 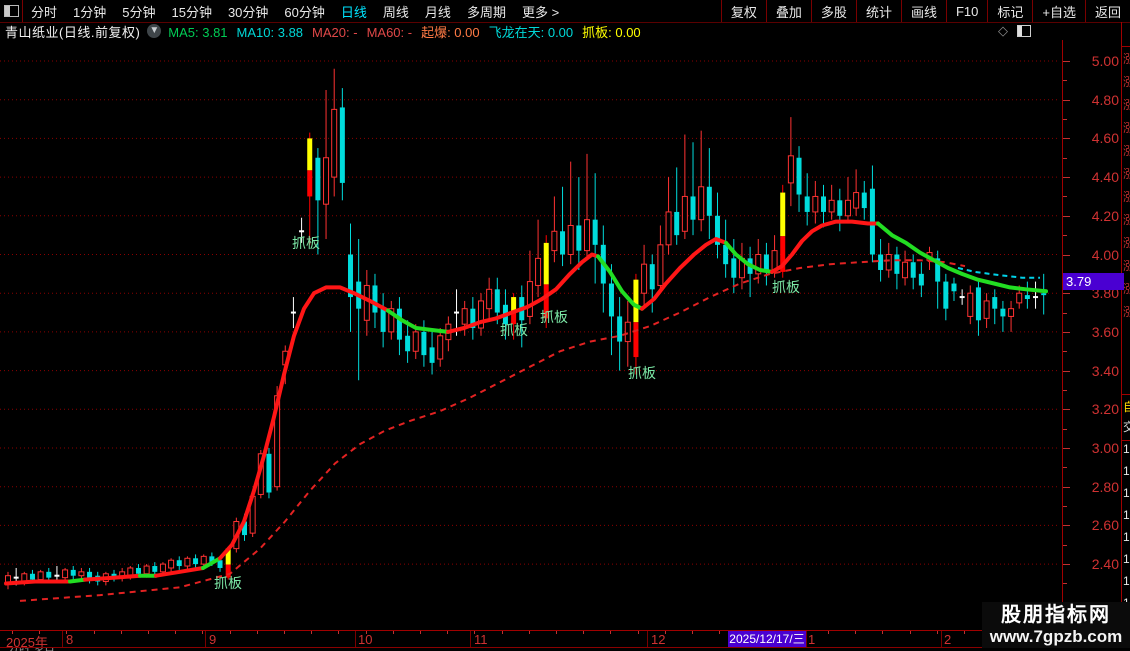 I want to click on watermark-site-name: 股朋指标网, so click(x=1056, y=615).